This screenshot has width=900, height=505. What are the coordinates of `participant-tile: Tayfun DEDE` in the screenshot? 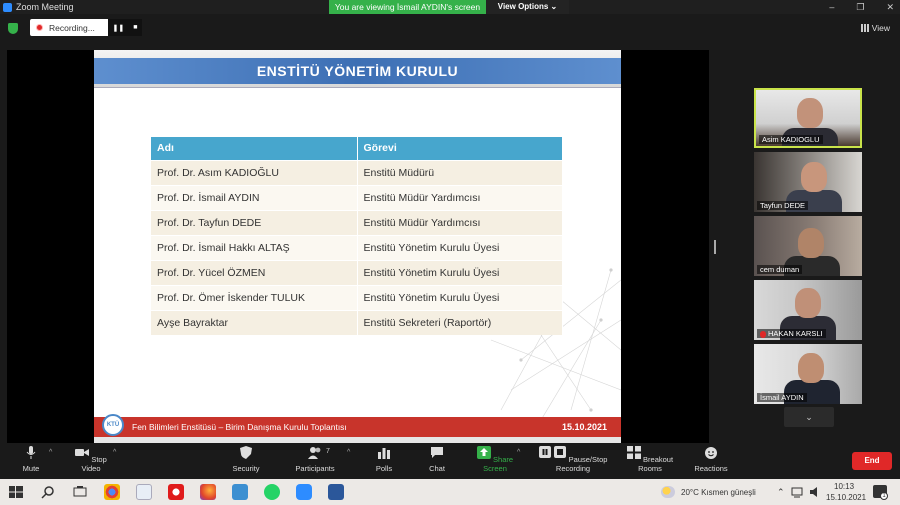 It's located at (808, 182).